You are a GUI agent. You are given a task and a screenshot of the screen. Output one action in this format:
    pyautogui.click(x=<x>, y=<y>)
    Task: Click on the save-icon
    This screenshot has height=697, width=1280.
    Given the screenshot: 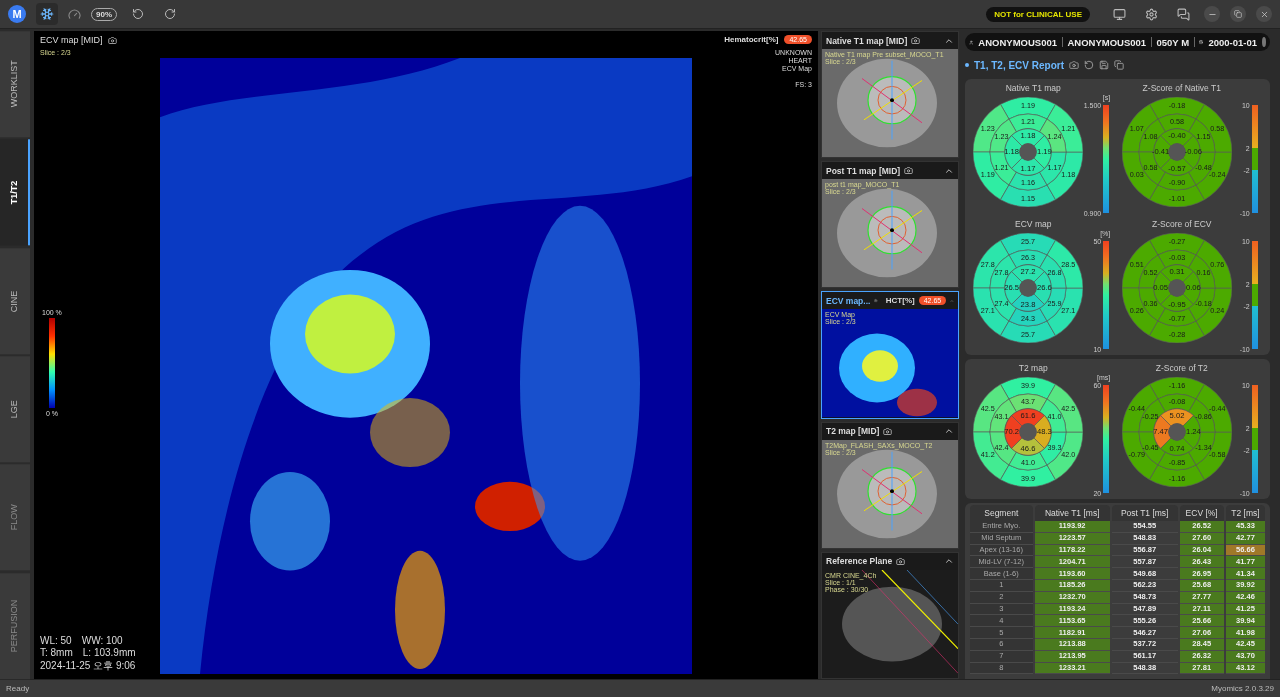 What is the action you would take?
    pyautogui.click(x=1104, y=65)
    